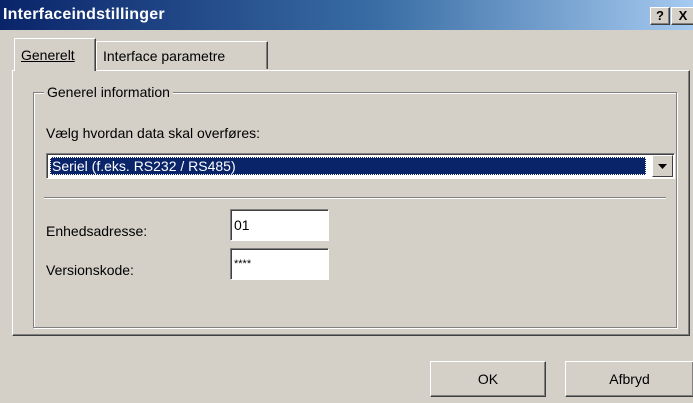  I want to click on dropdown-button, so click(662, 166).